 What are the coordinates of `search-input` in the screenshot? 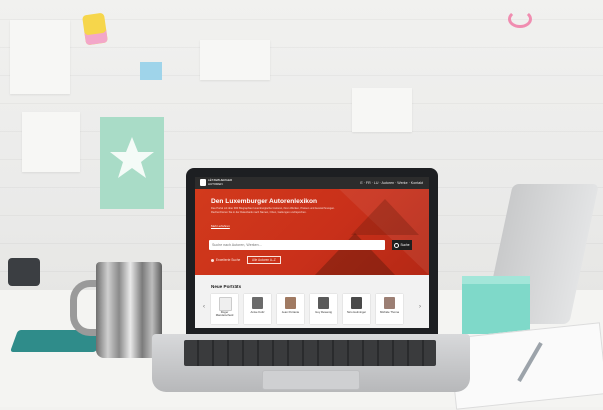 It's located at (296, 245).